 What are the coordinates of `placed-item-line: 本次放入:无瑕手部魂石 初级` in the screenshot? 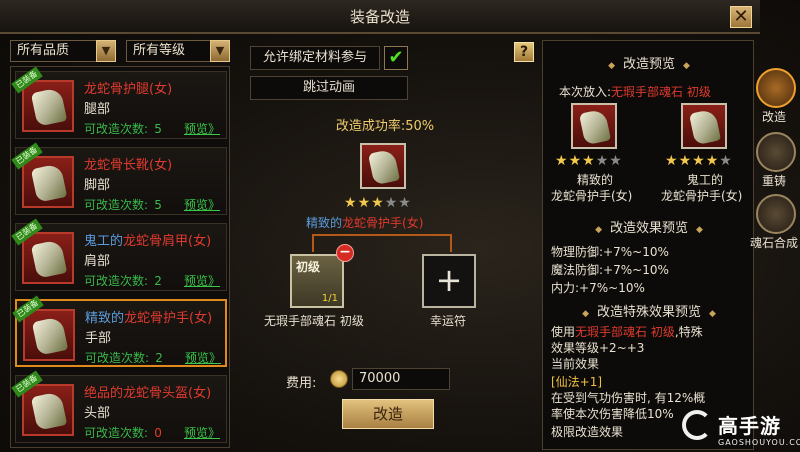 It's located at (635, 92).